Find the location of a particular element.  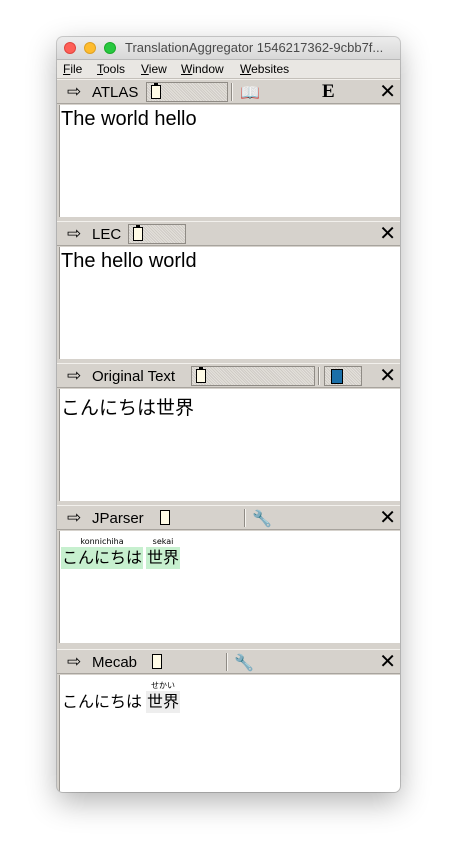

mecab-content: こんにちは せかい 世界 is located at coordinates (229, 733).